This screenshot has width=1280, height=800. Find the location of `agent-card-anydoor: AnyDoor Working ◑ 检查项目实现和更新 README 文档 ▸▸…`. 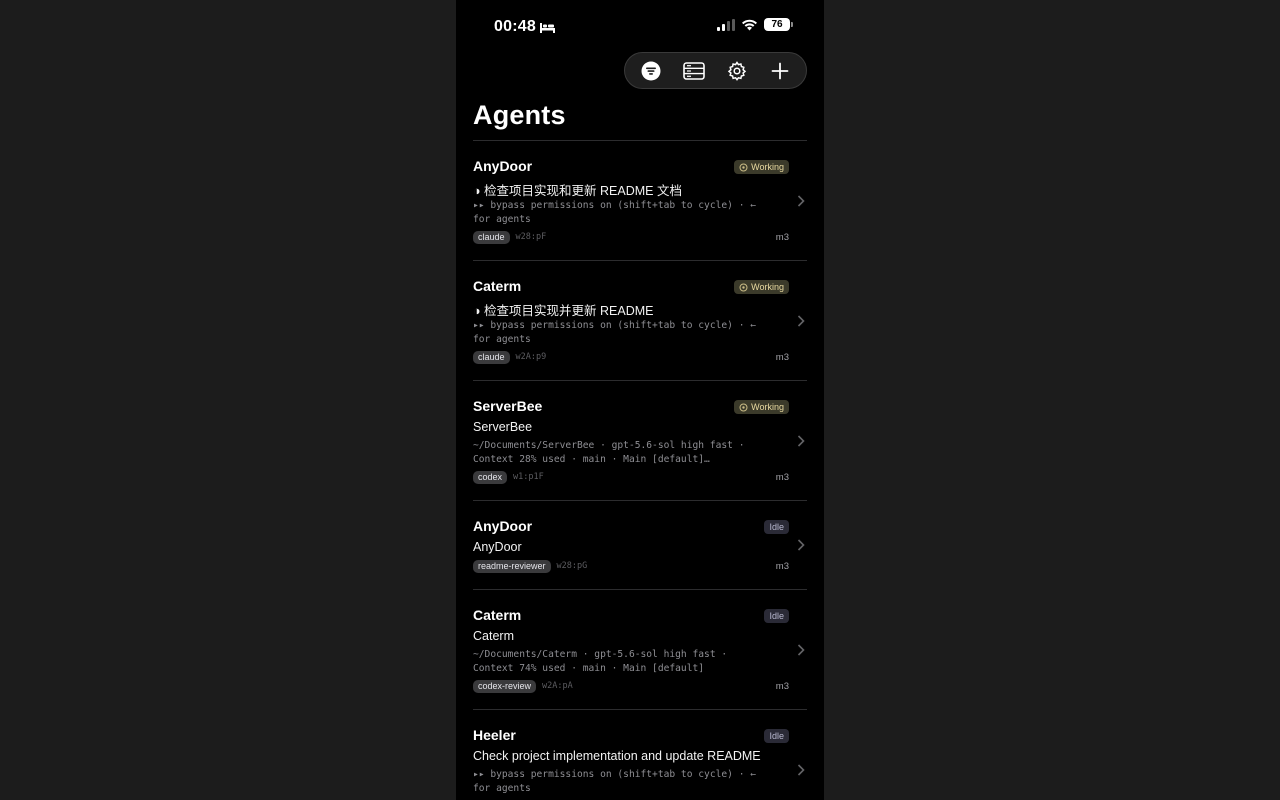

agent-card-anydoor: AnyDoor Working ◑ 检查项目实现和更新 README 文档 ▸▸… is located at coordinates (640, 201).